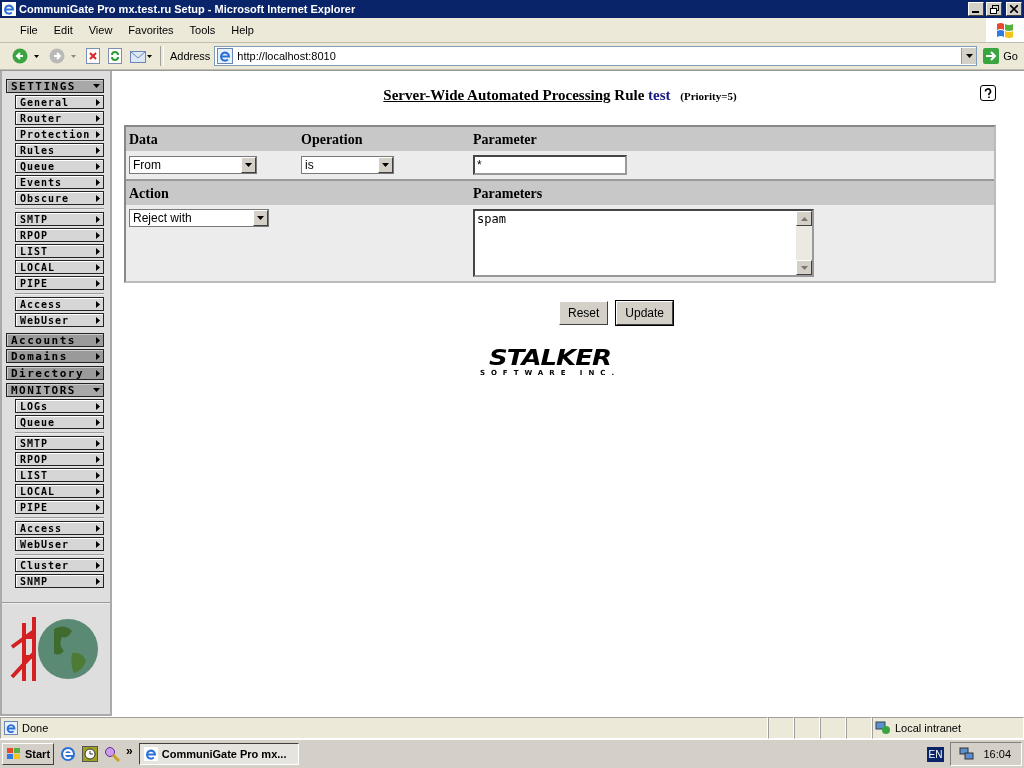  I want to click on minimize-button, so click(976, 9).